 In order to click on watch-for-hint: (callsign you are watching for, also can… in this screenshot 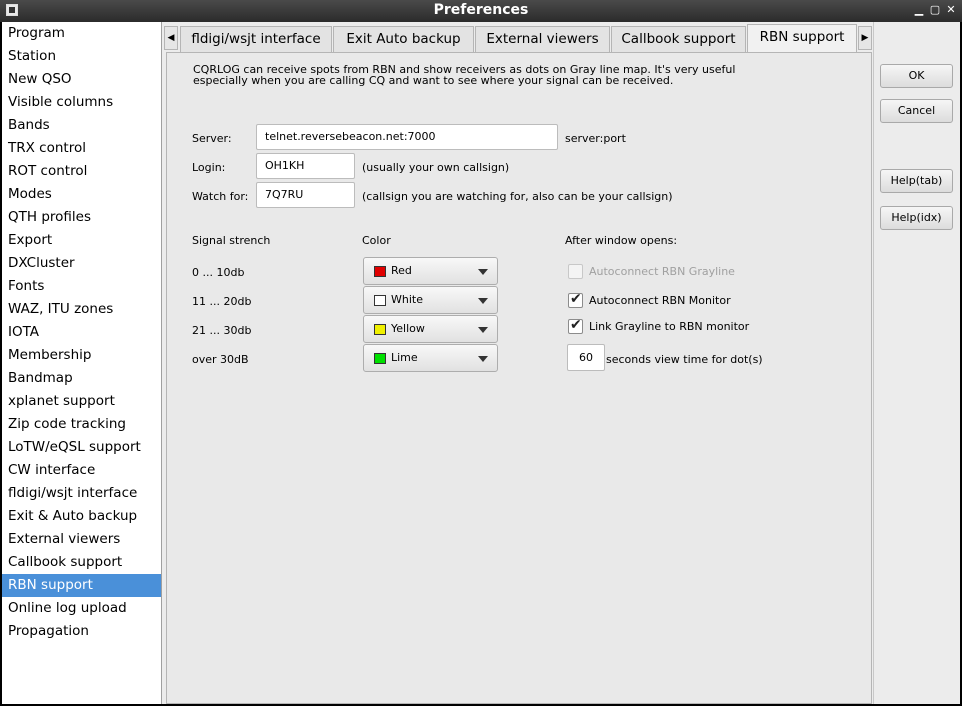, I will do `click(517, 196)`.